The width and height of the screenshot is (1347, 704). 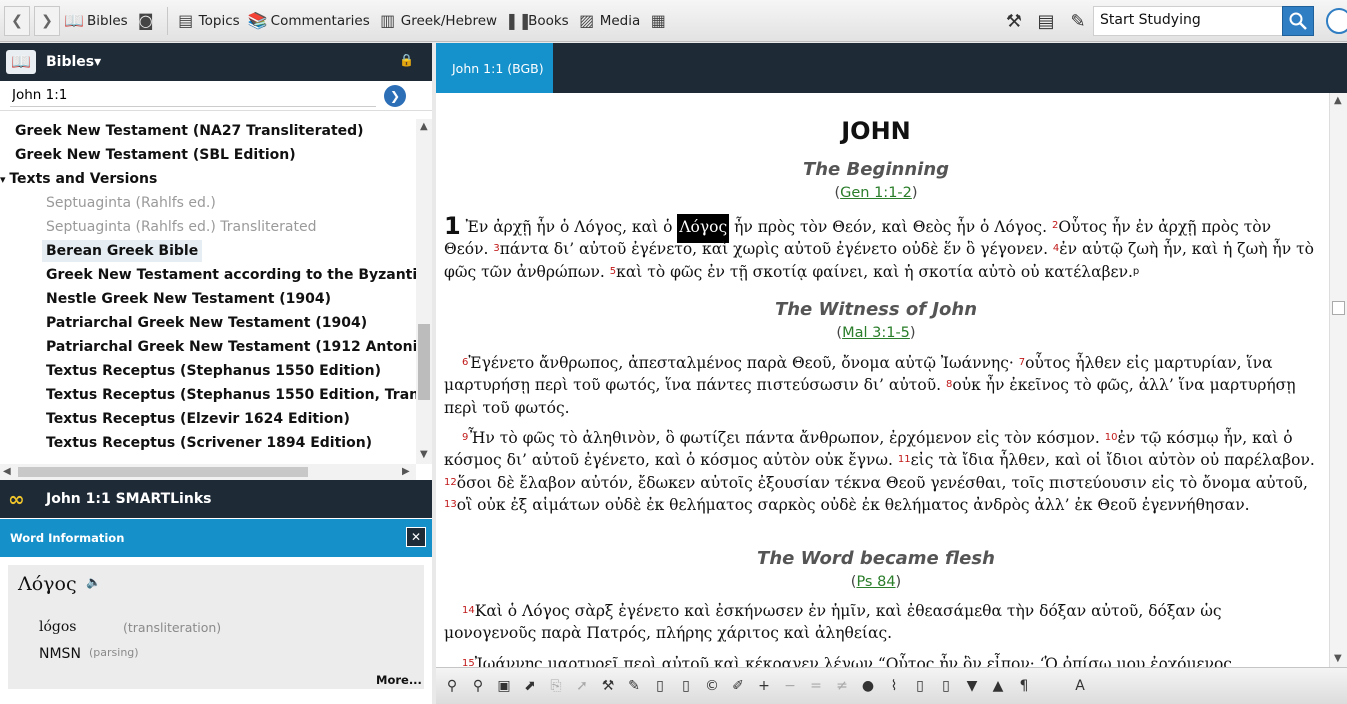 I want to click on media-button: ▨ Media, so click(x=609, y=21).